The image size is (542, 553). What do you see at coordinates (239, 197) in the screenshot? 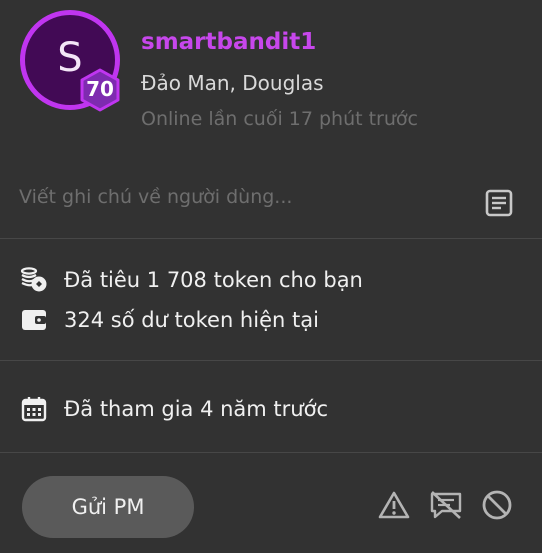
I see `user-note-input` at bounding box center [239, 197].